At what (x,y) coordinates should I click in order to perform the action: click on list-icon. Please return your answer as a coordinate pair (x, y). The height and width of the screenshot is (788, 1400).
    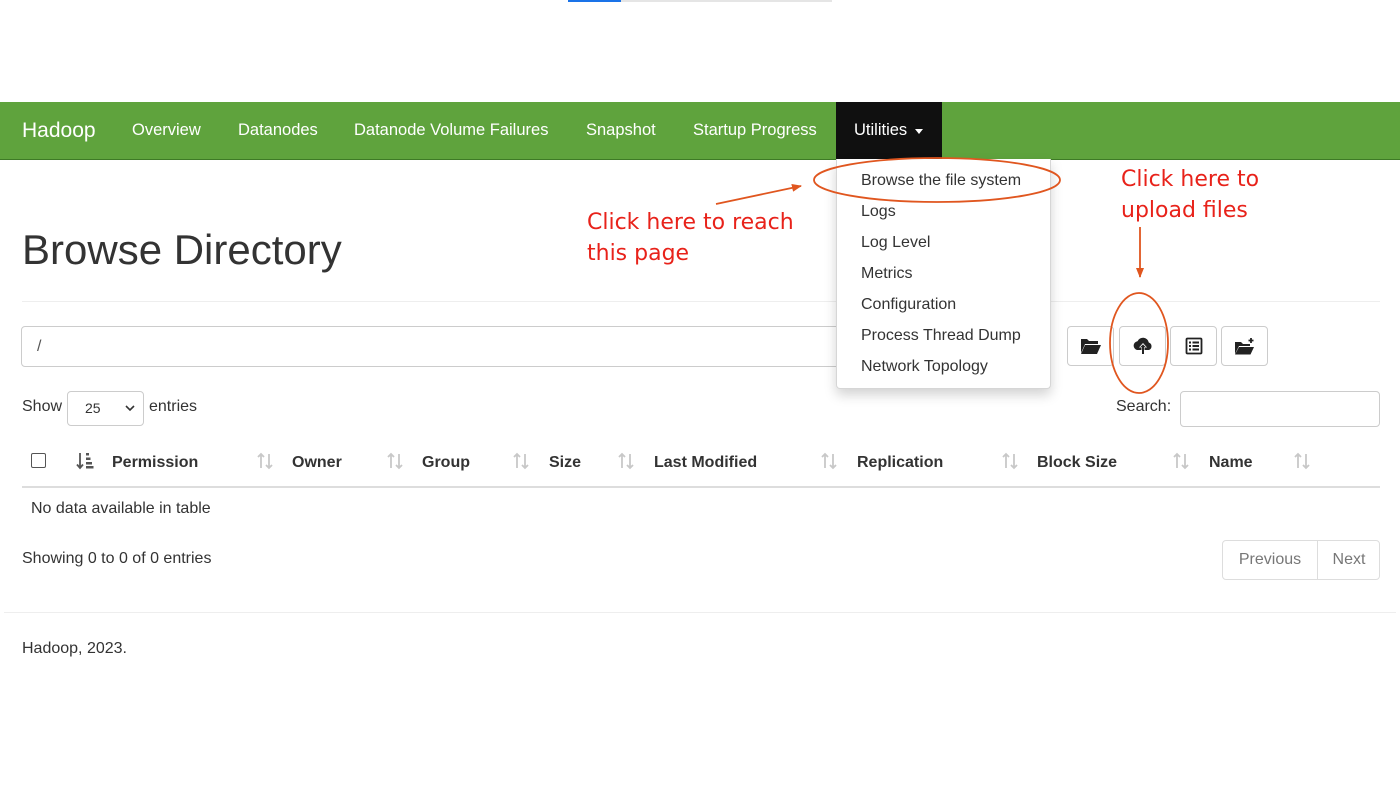
    Looking at the image, I should click on (1193, 346).